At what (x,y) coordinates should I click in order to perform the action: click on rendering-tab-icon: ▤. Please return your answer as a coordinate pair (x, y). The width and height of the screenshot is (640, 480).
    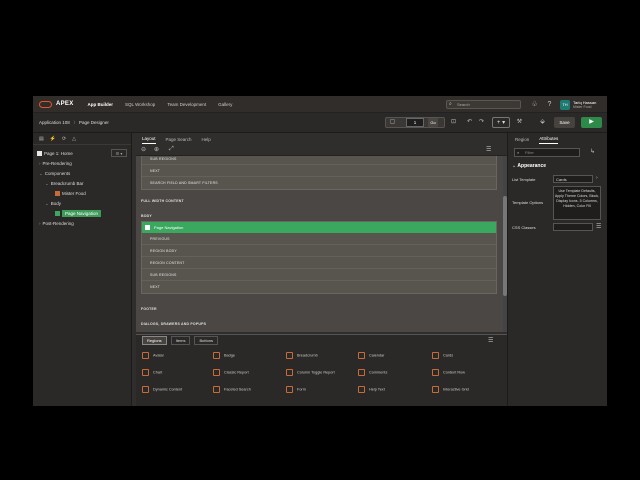
    Looking at the image, I should click on (41, 139).